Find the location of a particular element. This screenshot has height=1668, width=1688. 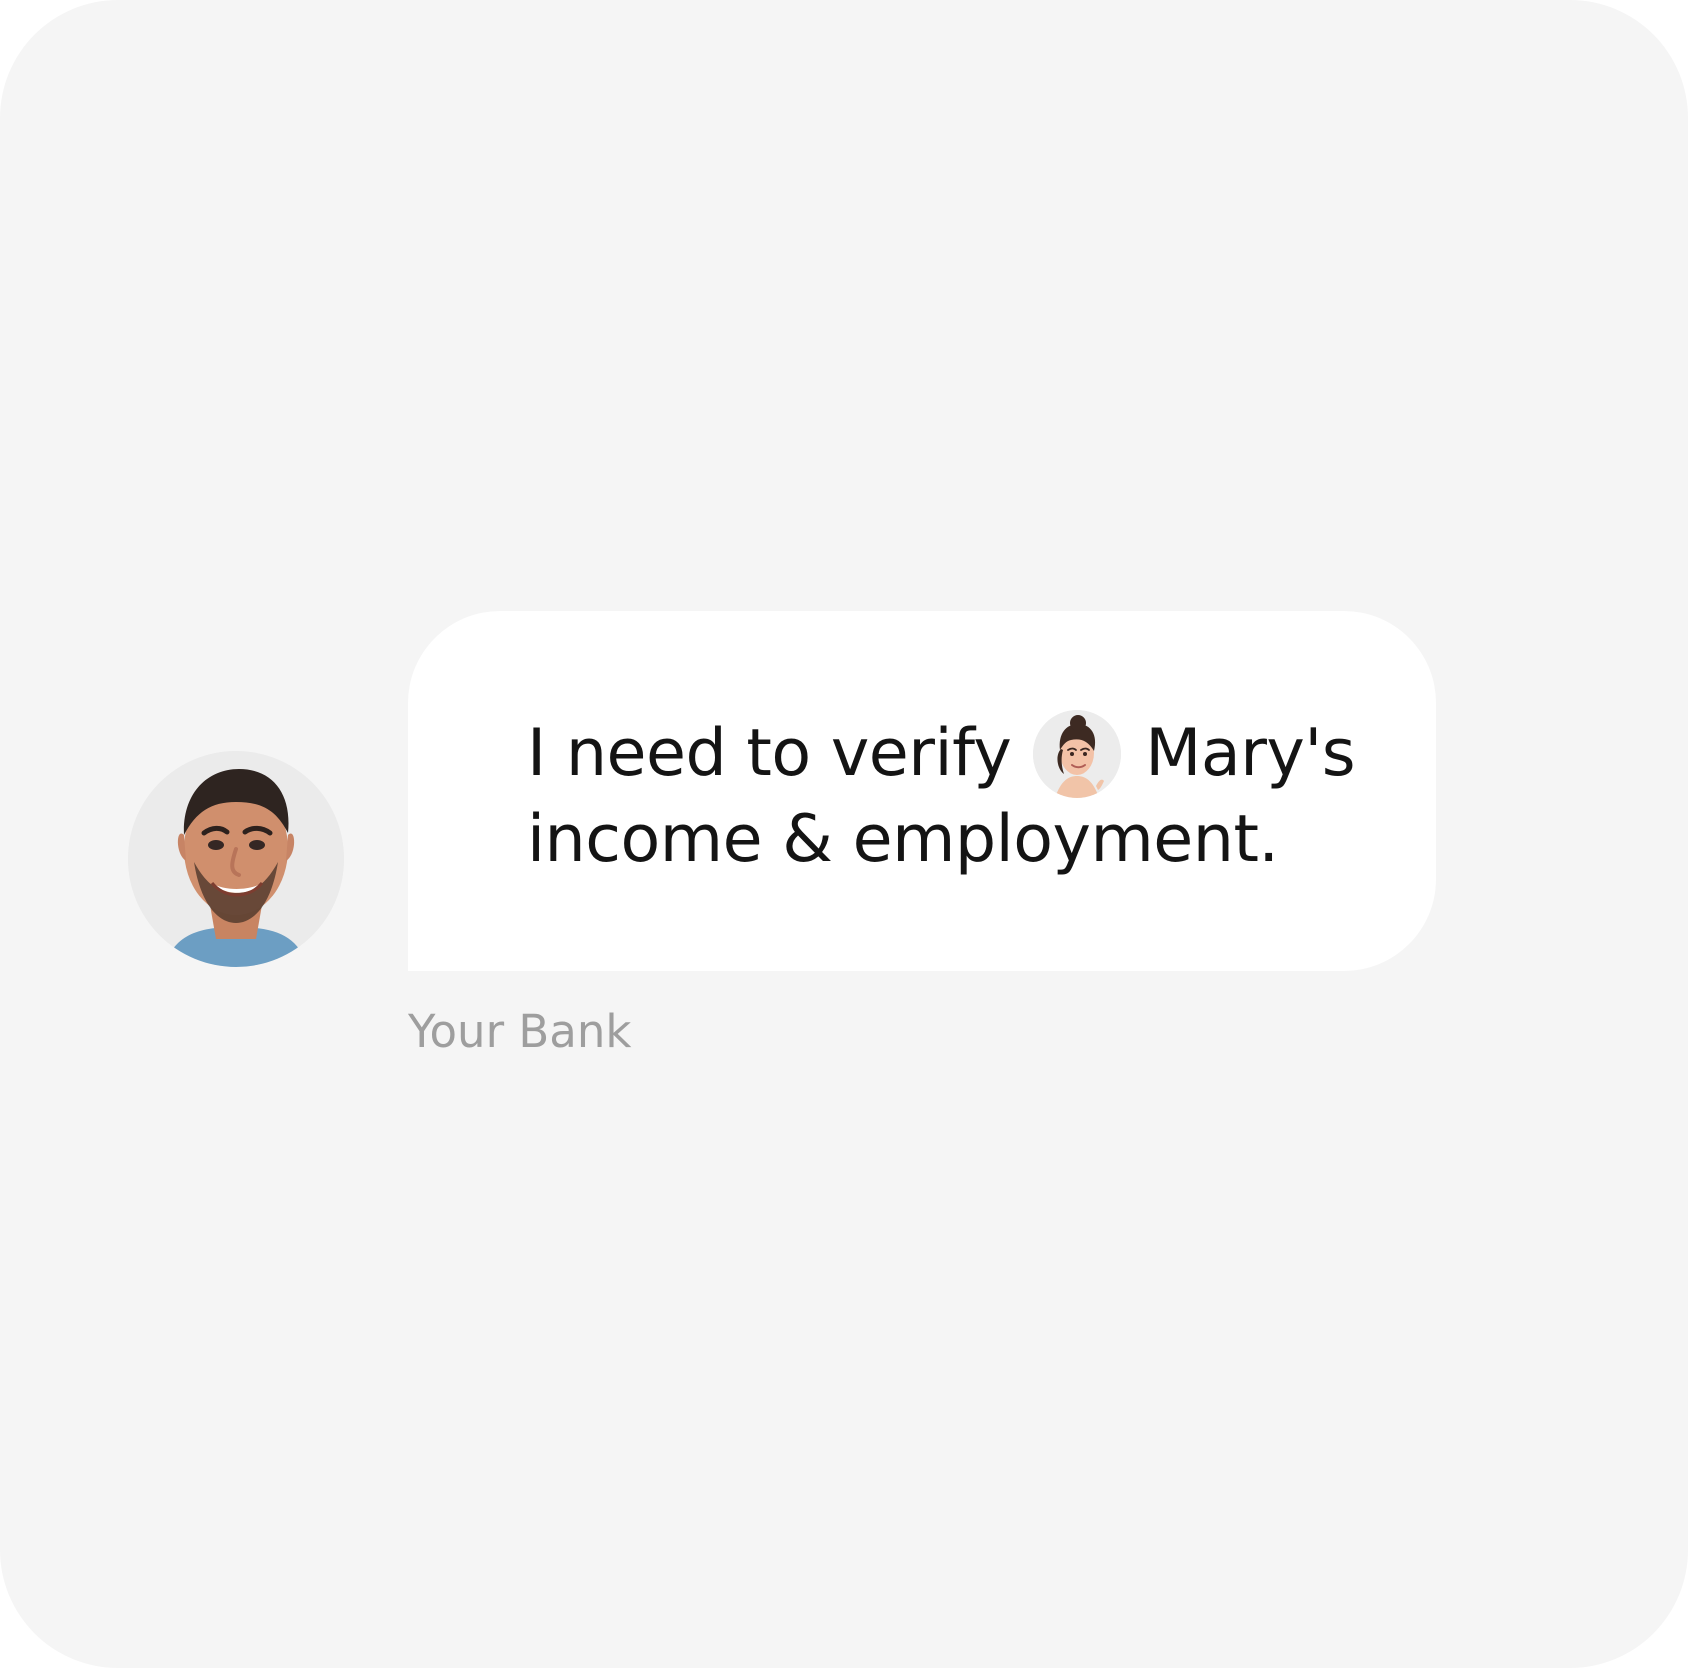

subject-avatar is located at coordinates (1077, 754).